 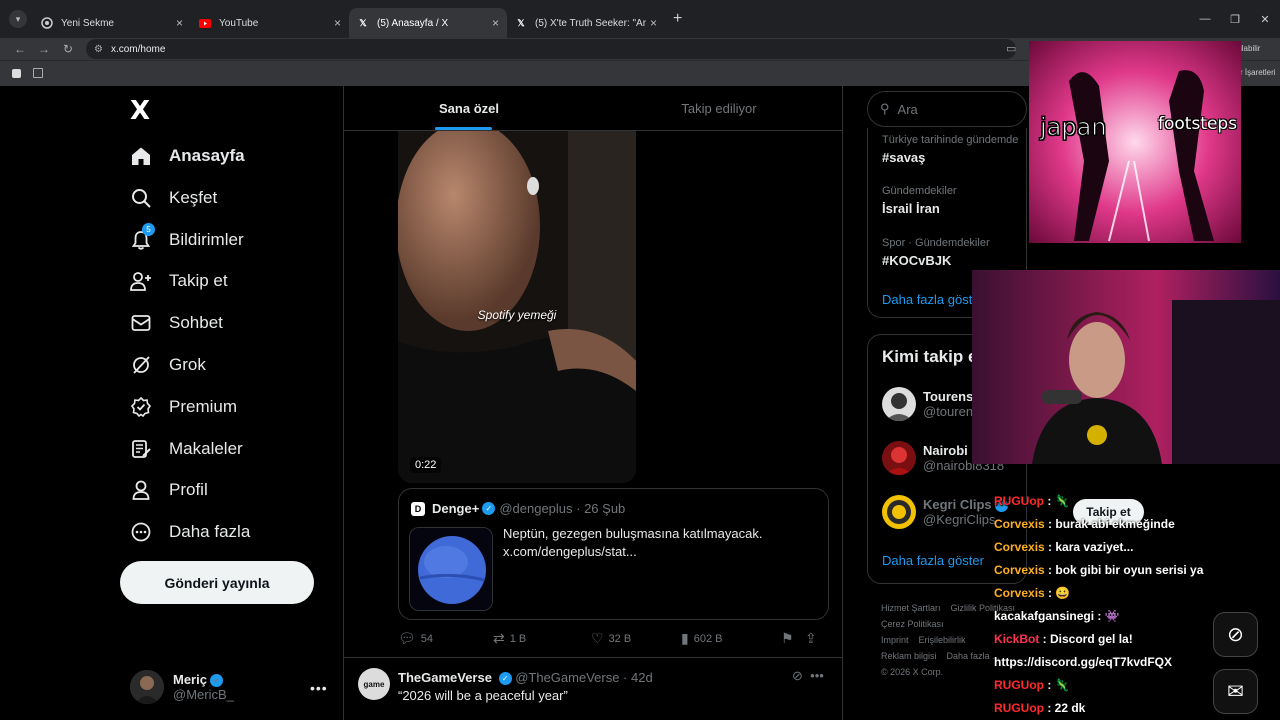 I want to click on sidebar-item-follow: Takip et, so click(x=179, y=281).